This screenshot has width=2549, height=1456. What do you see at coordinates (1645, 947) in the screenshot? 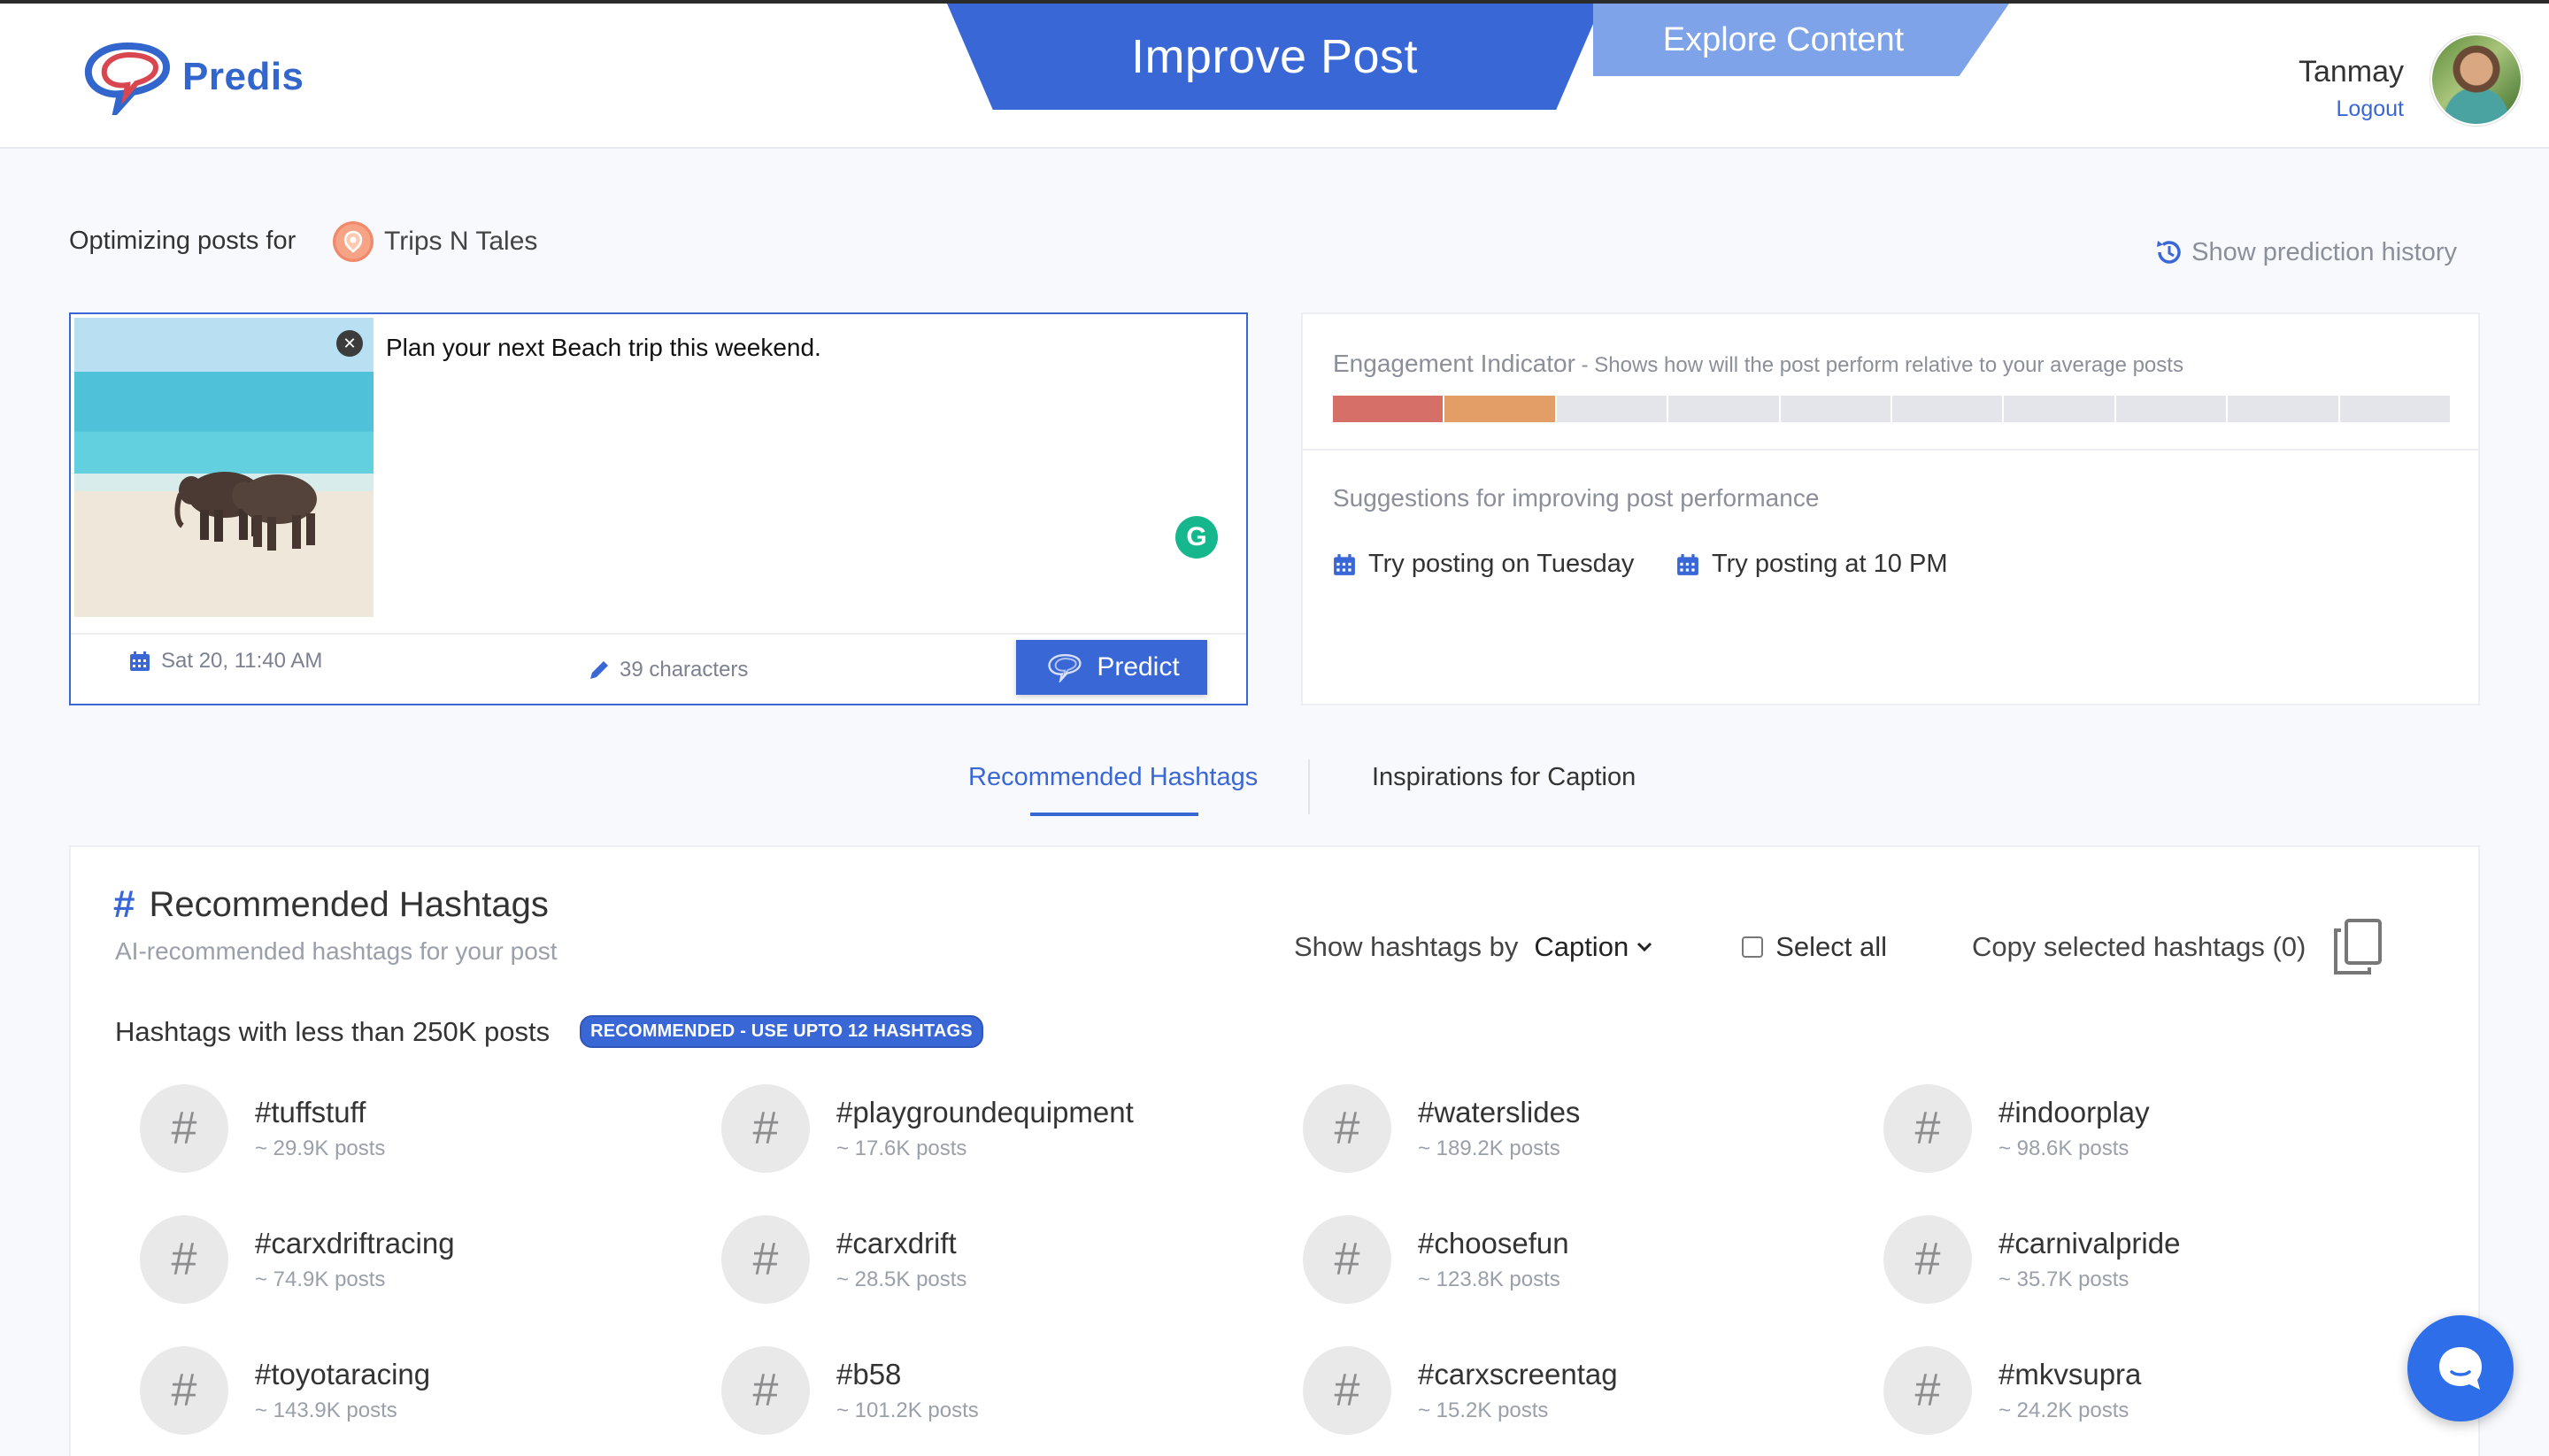
I see `chevron-down-icon` at bounding box center [1645, 947].